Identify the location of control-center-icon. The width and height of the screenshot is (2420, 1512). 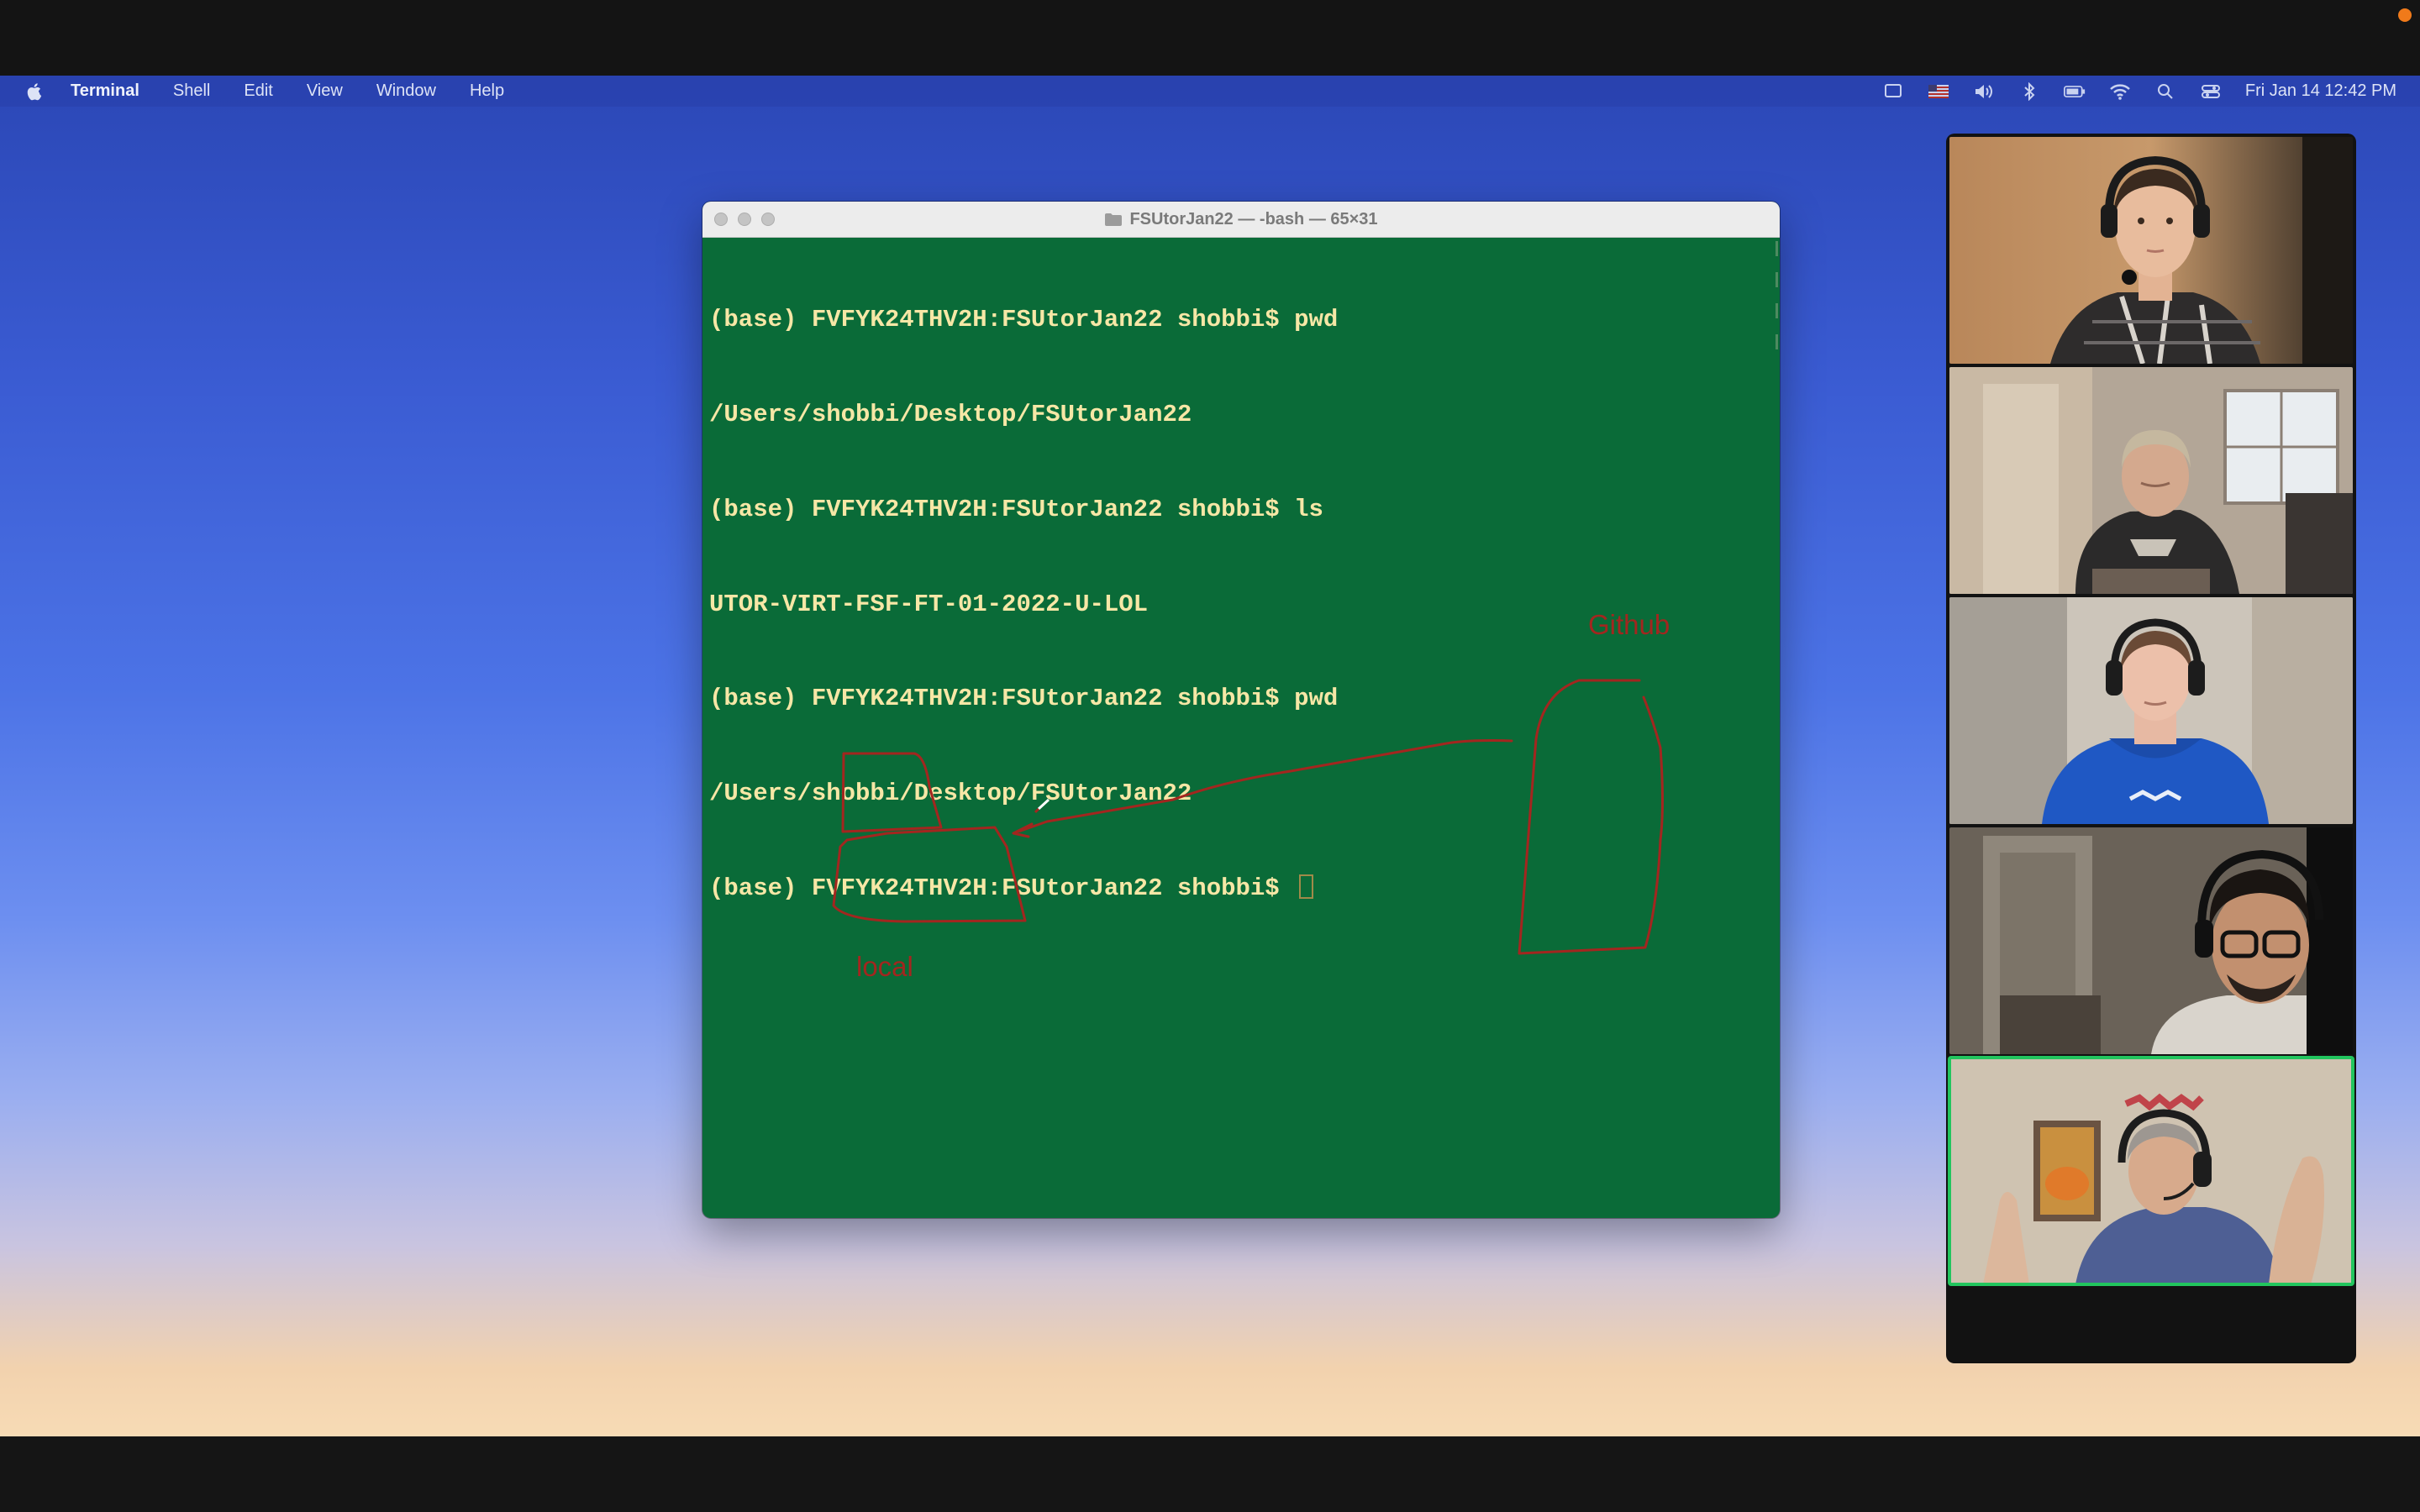
(2211, 91).